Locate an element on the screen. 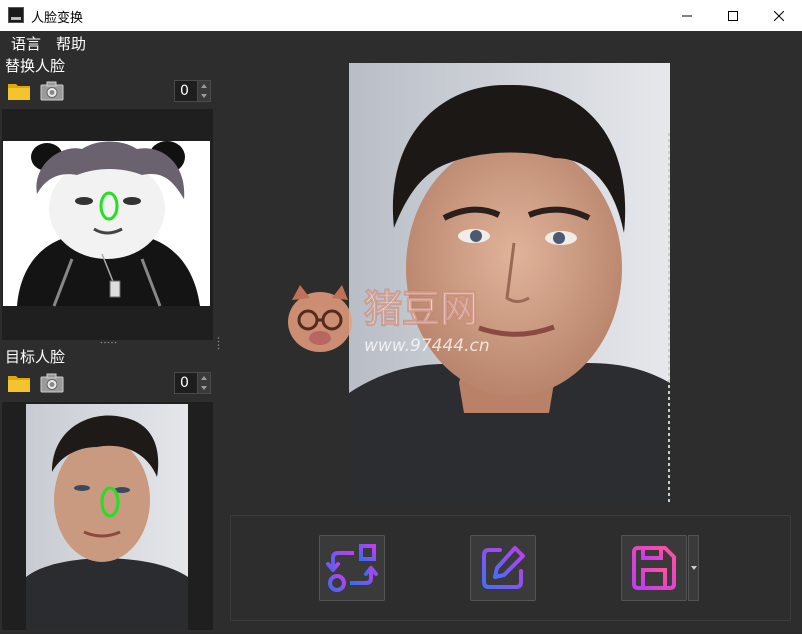 This screenshot has width=802, height=634. menu-help: 帮助 is located at coordinates (71, 43).